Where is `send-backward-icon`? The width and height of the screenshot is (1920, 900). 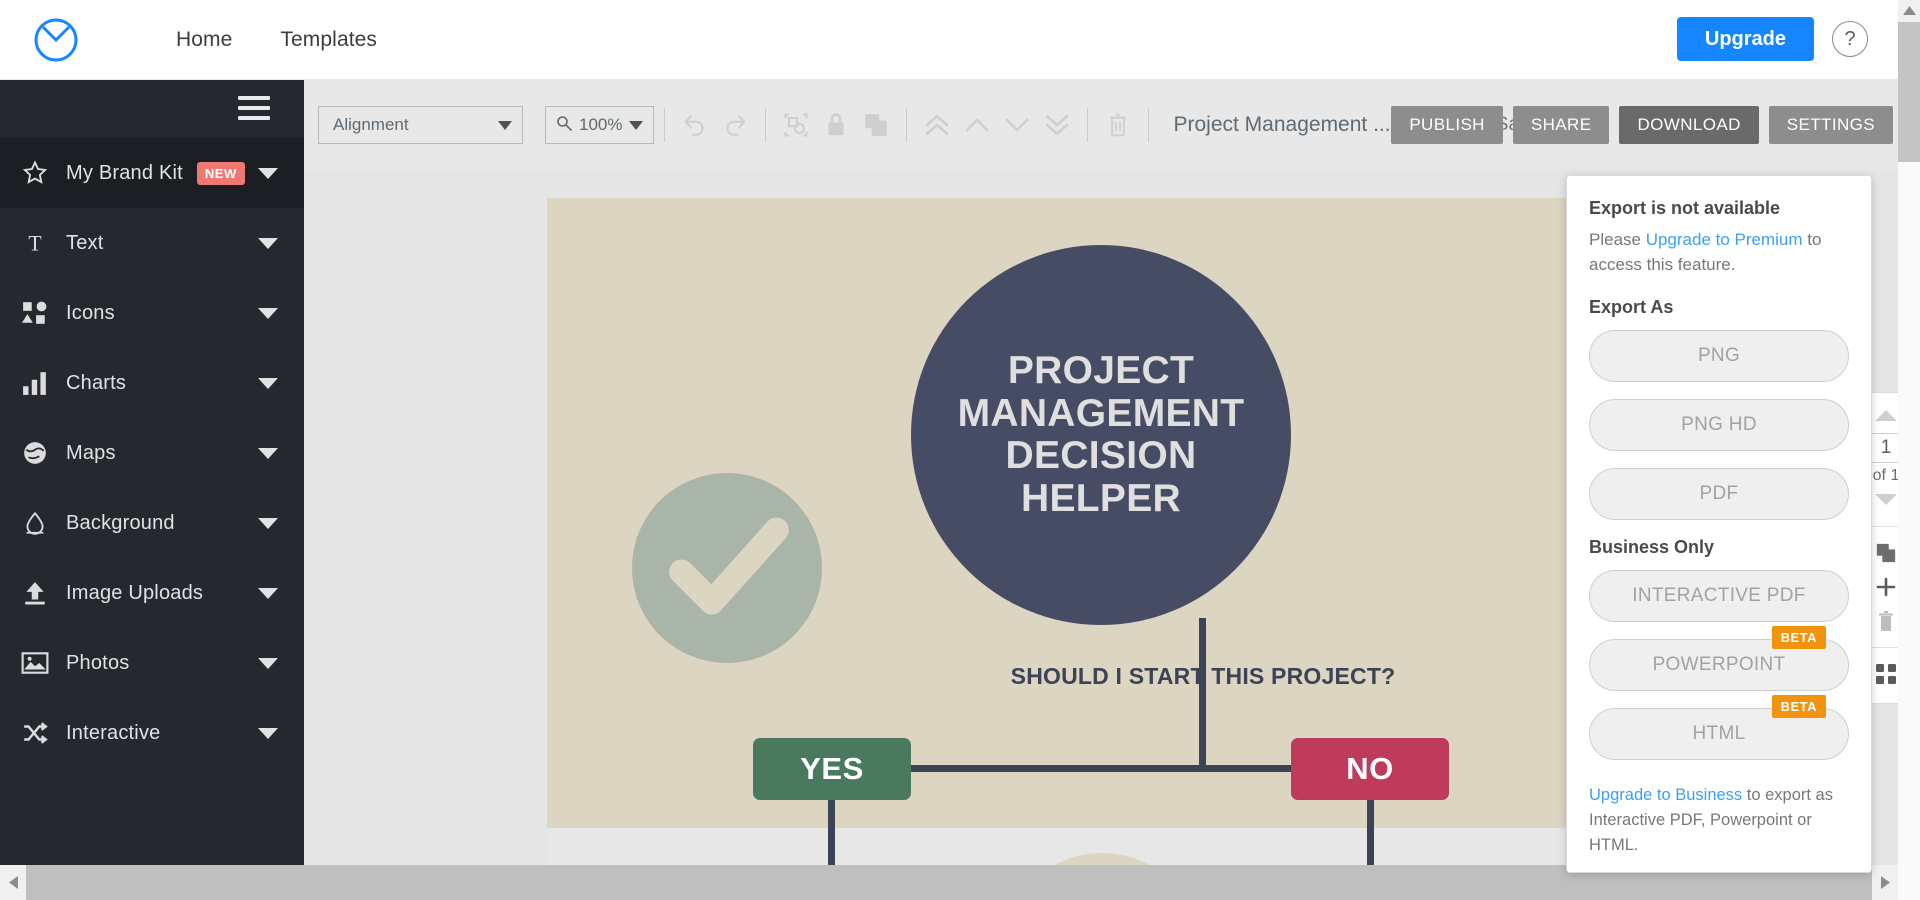
send-backward-icon is located at coordinates (1017, 125).